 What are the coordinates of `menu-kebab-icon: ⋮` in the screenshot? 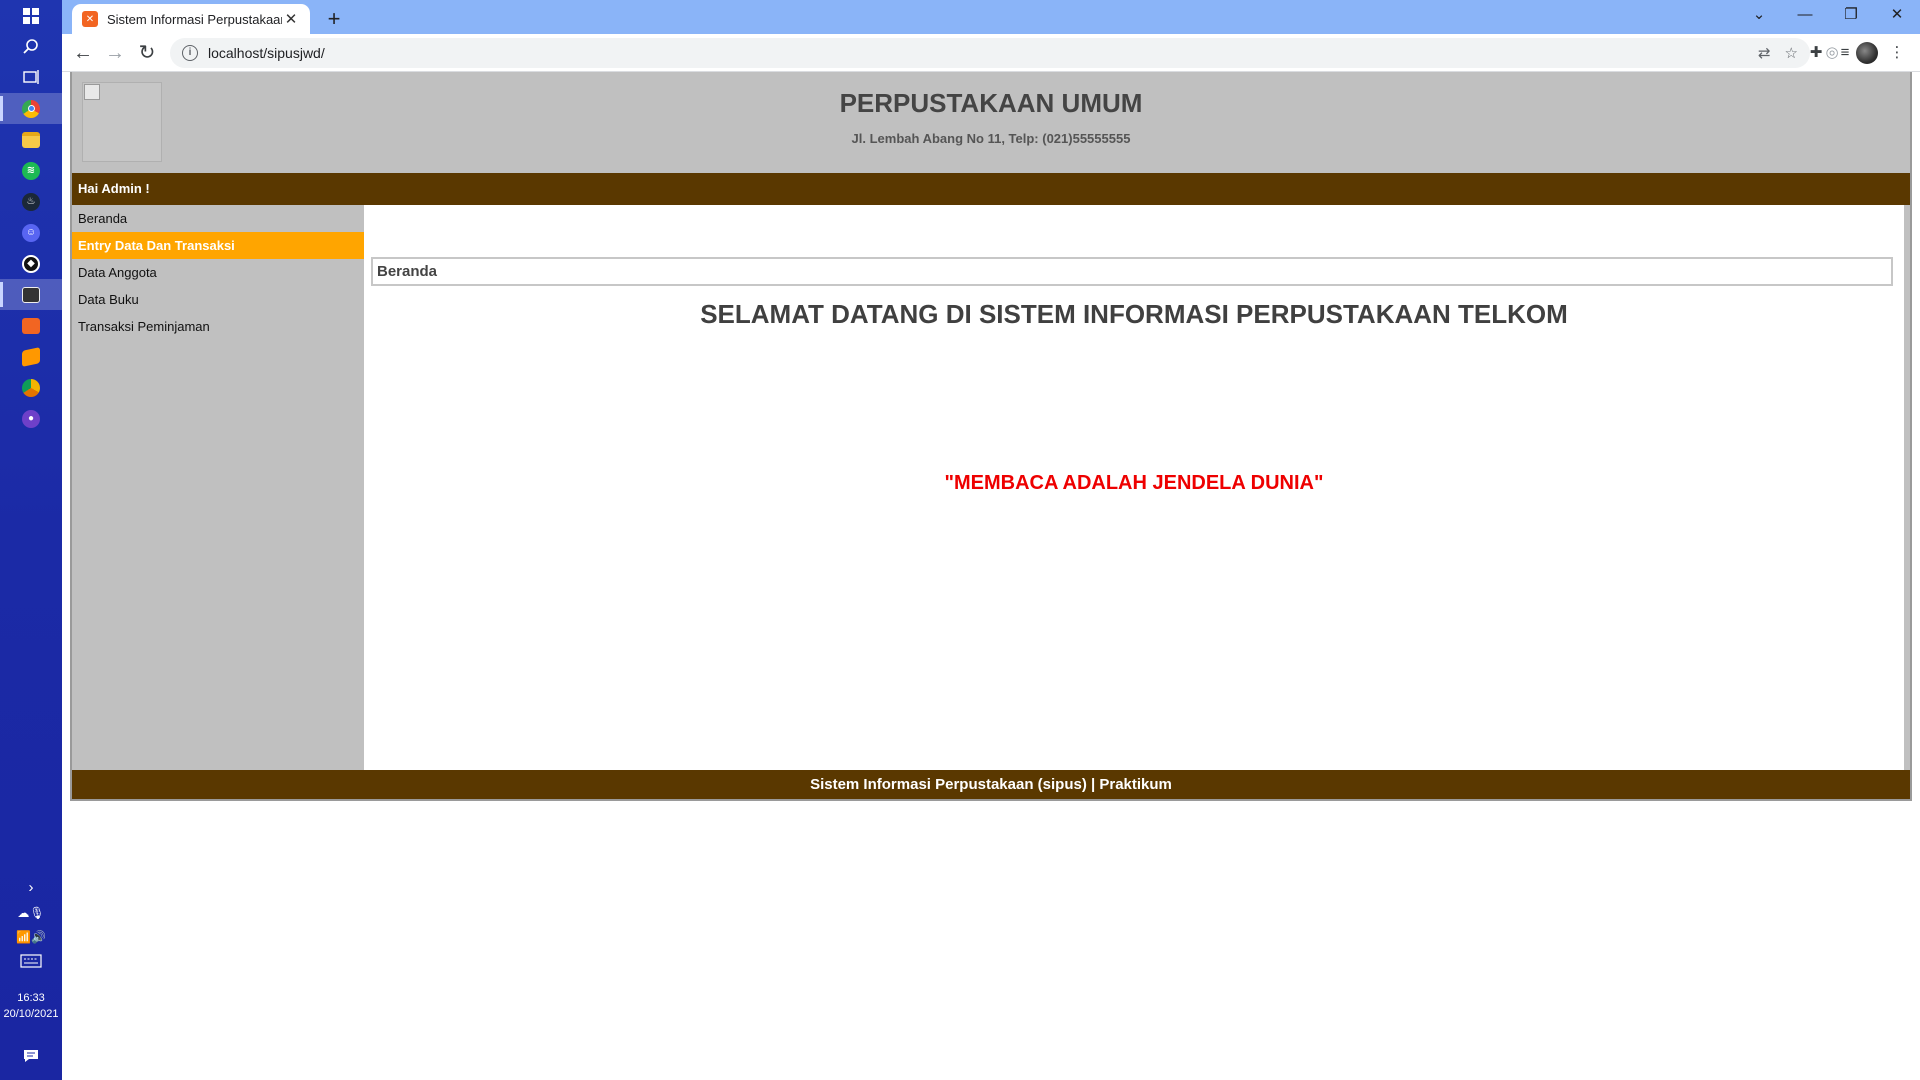 It's located at (1897, 53).